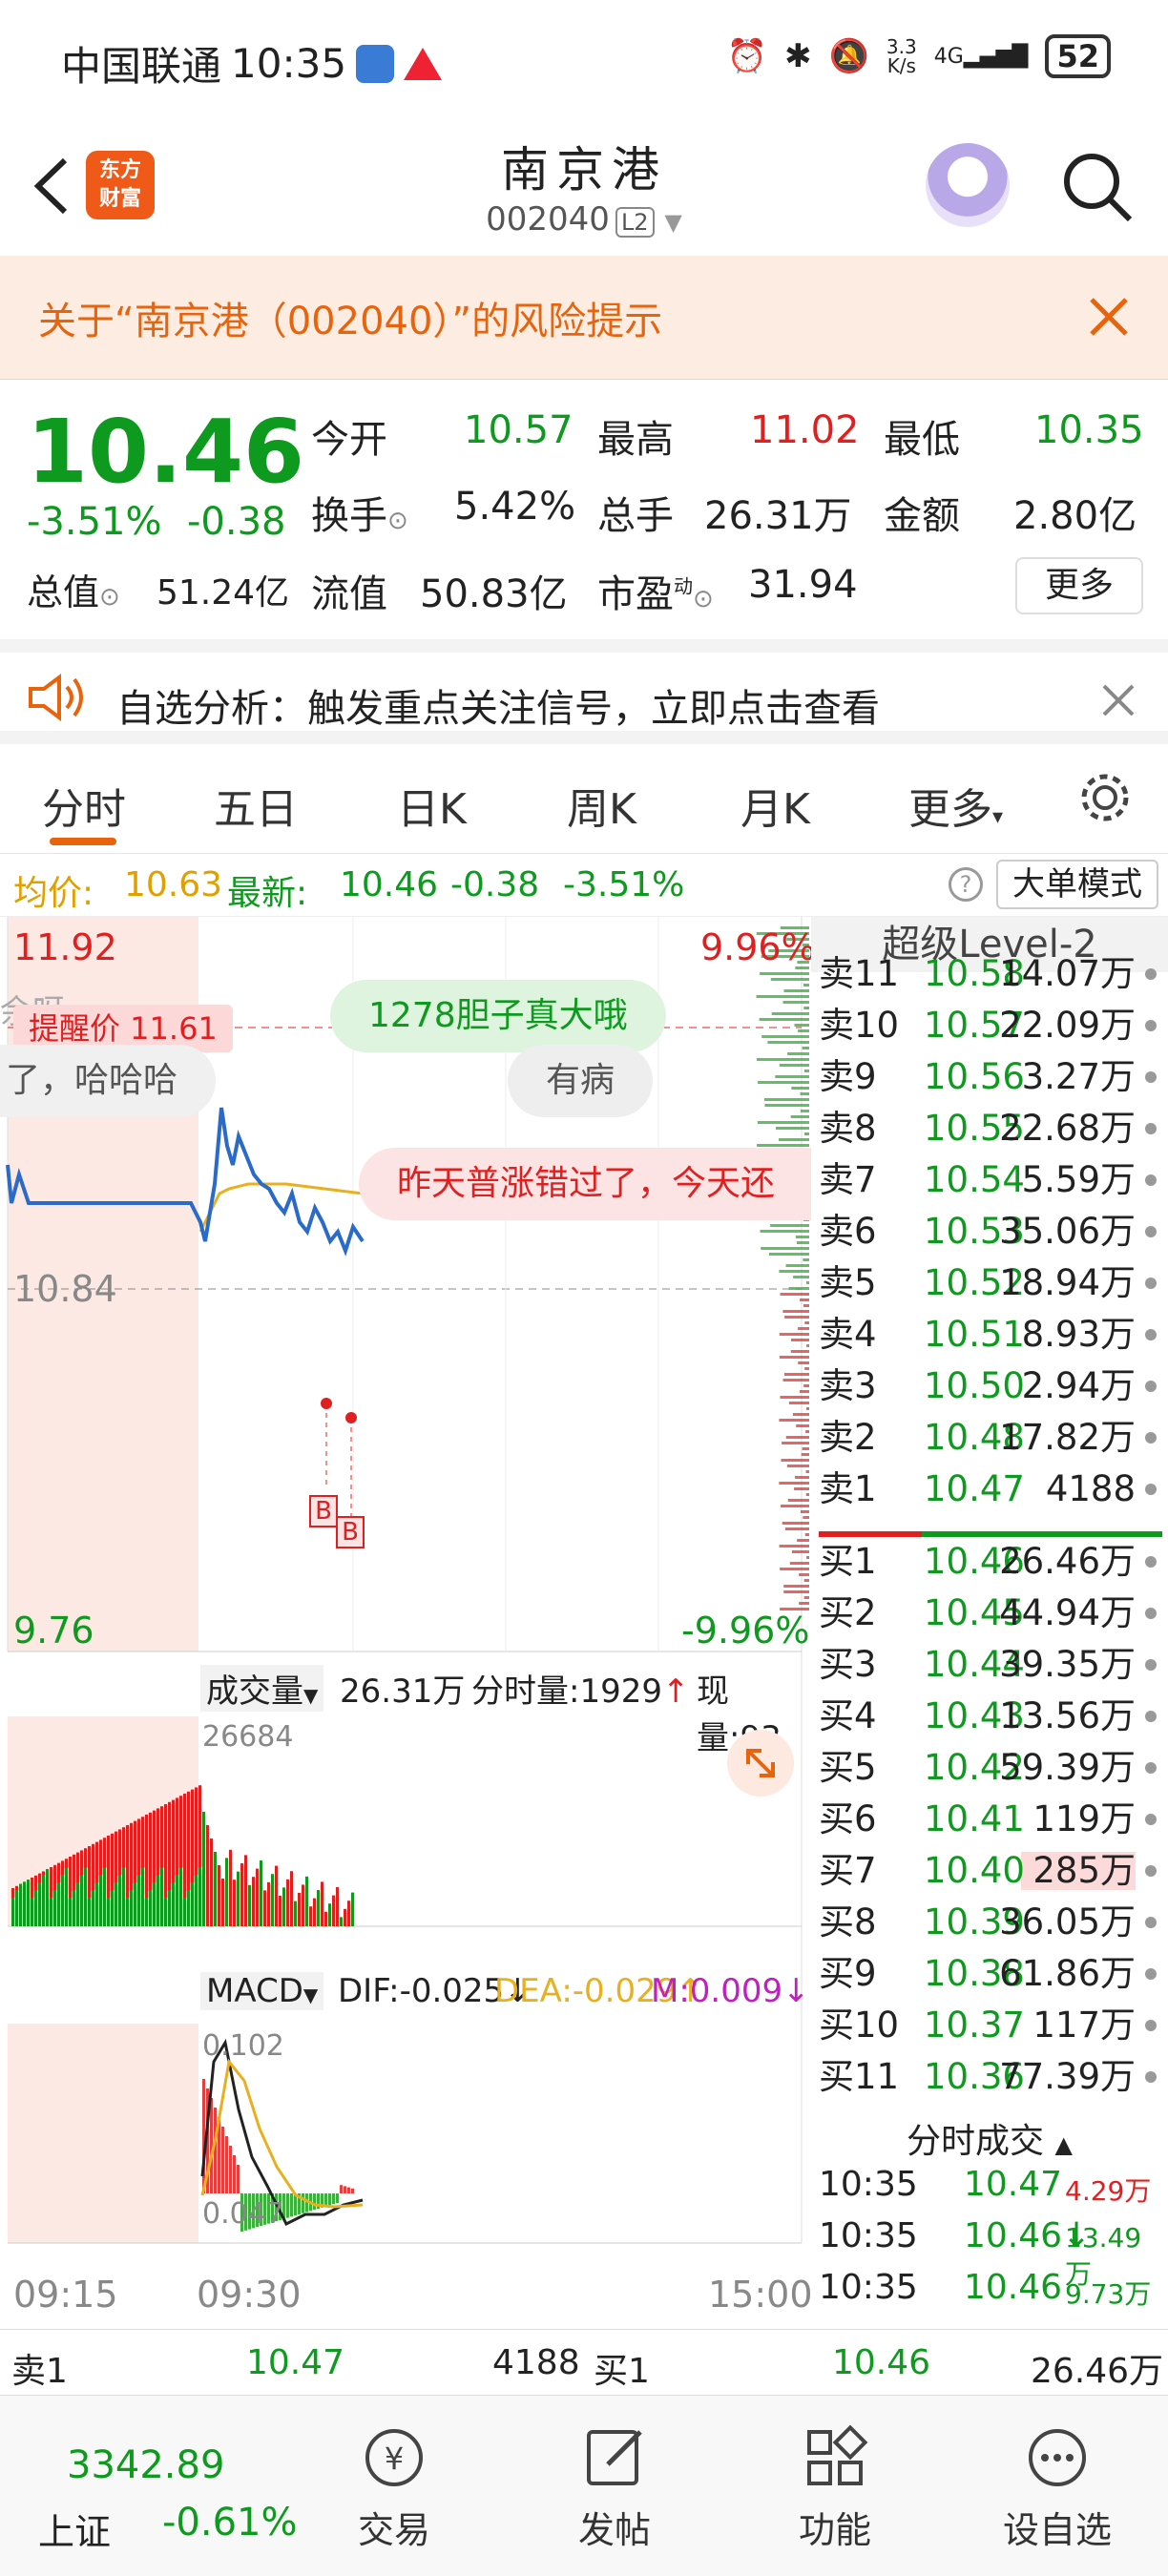  Describe the element at coordinates (1105, 799) in the screenshot. I see `gear-icon` at that location.